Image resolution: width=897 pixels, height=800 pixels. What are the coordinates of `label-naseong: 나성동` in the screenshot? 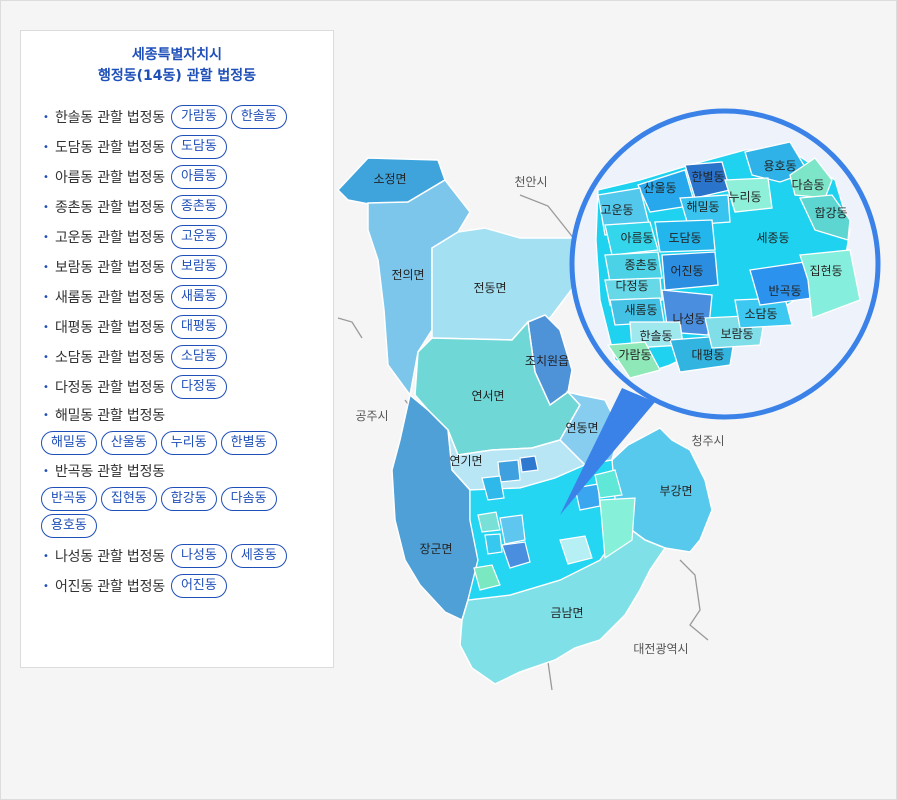 It's located at (688, 319).